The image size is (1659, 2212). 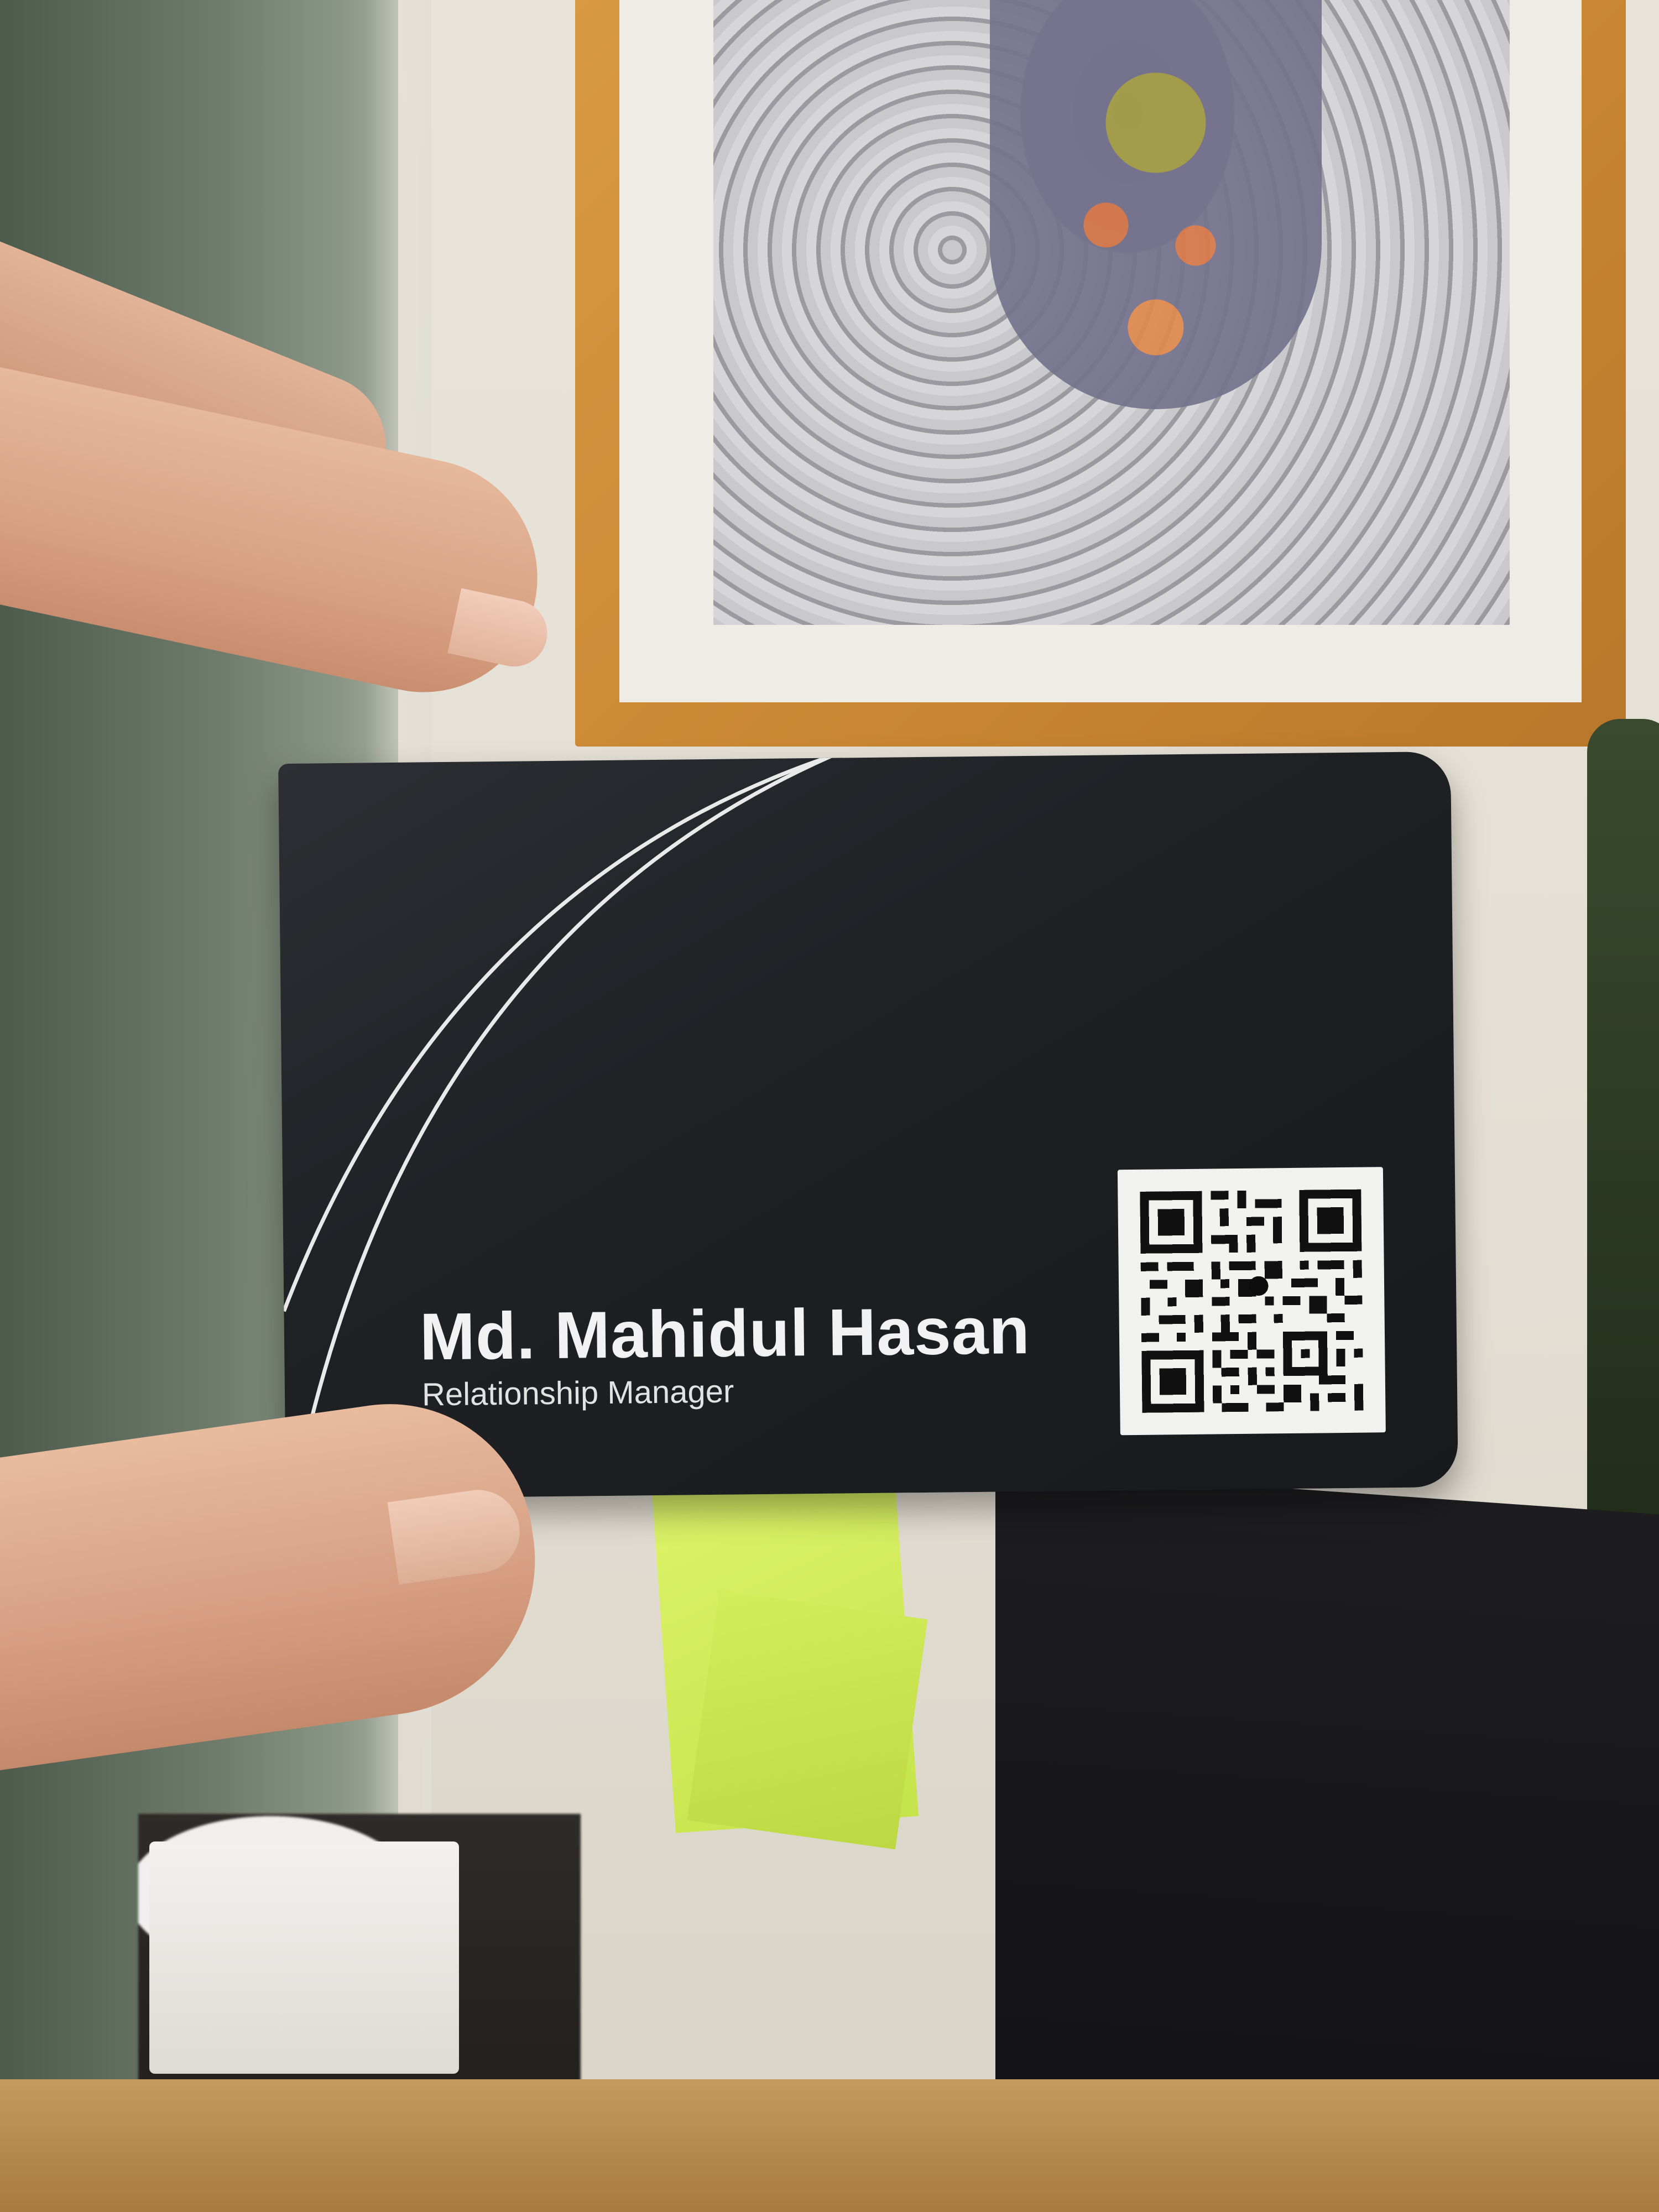 What do you see at coordinates (304, 1958) in the screenshot?
I see `desk-box` at bounding box center [304, 1958].